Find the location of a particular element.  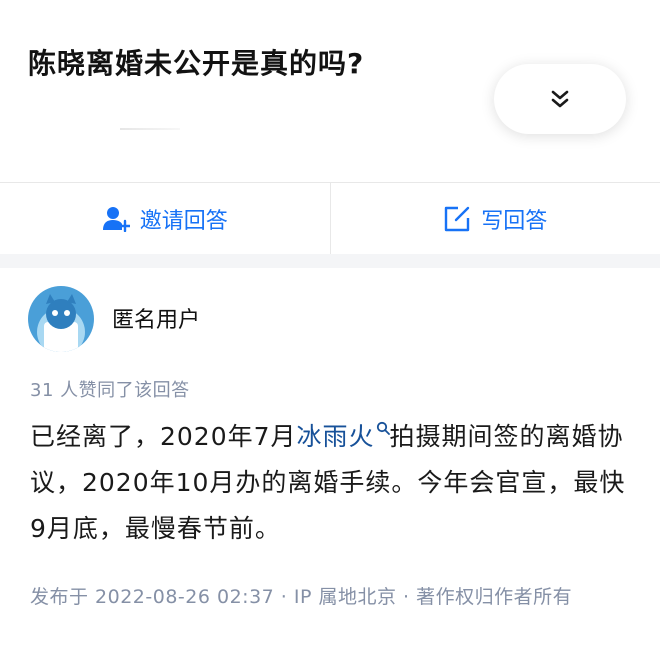

faint-divider is located at coordinates (150, 129).